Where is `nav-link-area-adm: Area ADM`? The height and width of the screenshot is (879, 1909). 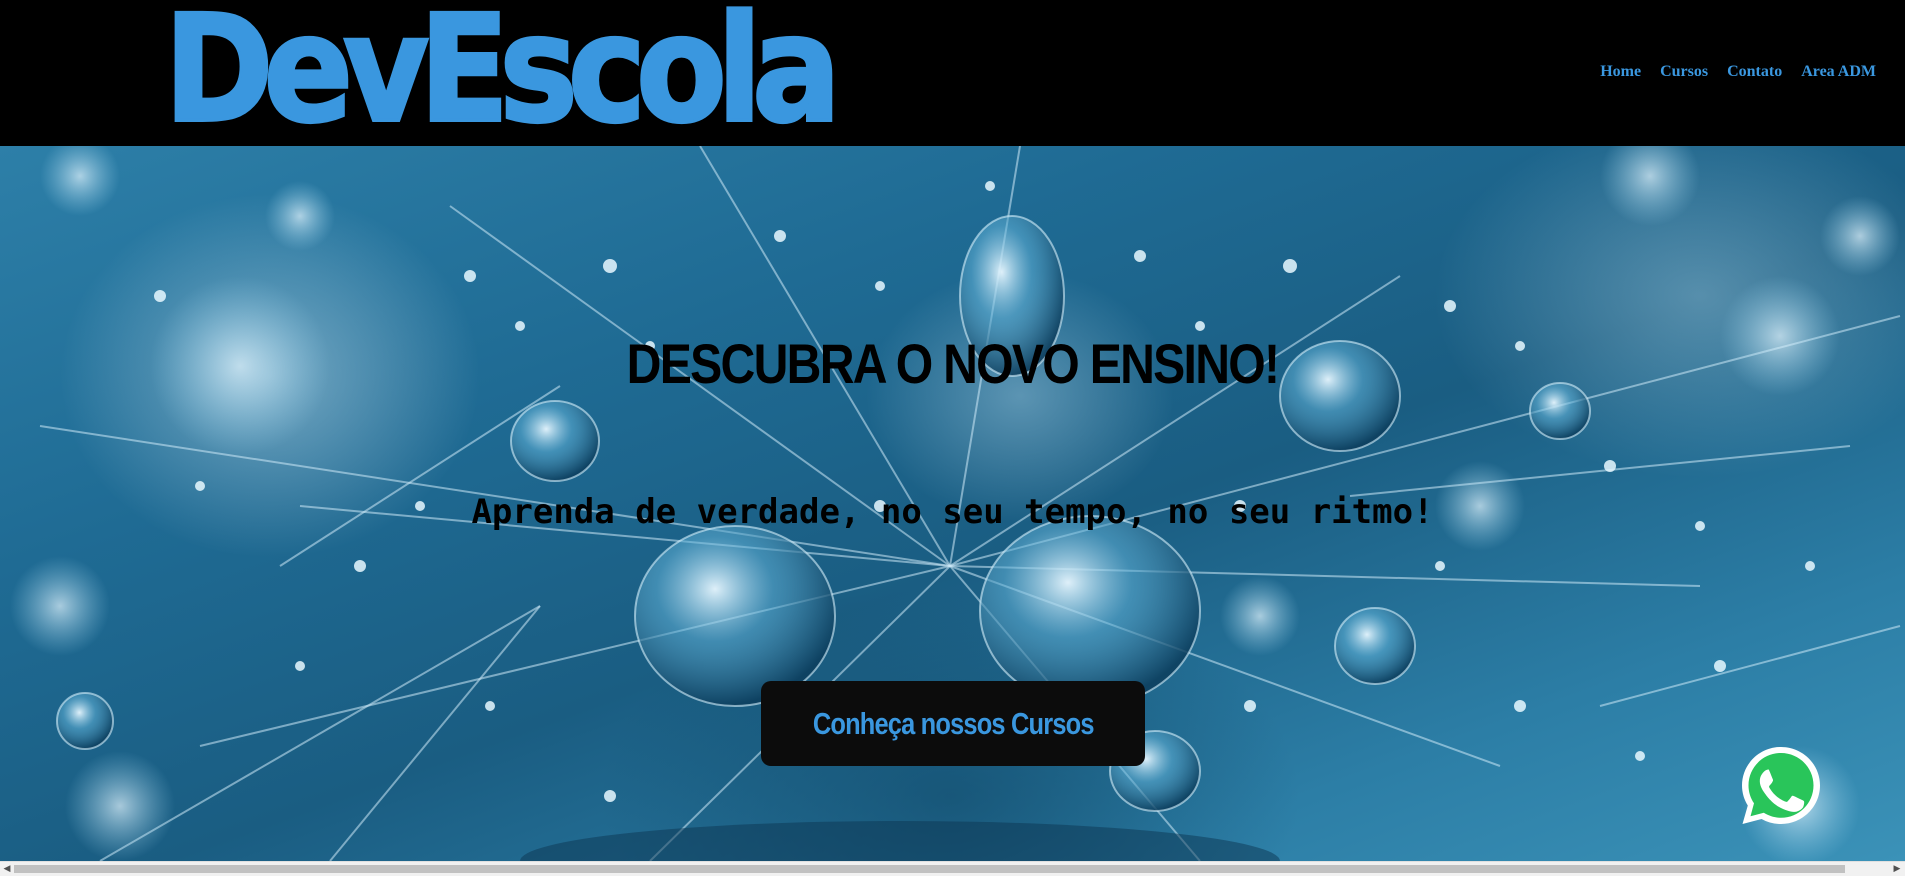 nav-link-area-adm: Area ADM is located at coordinates (1838, 72).